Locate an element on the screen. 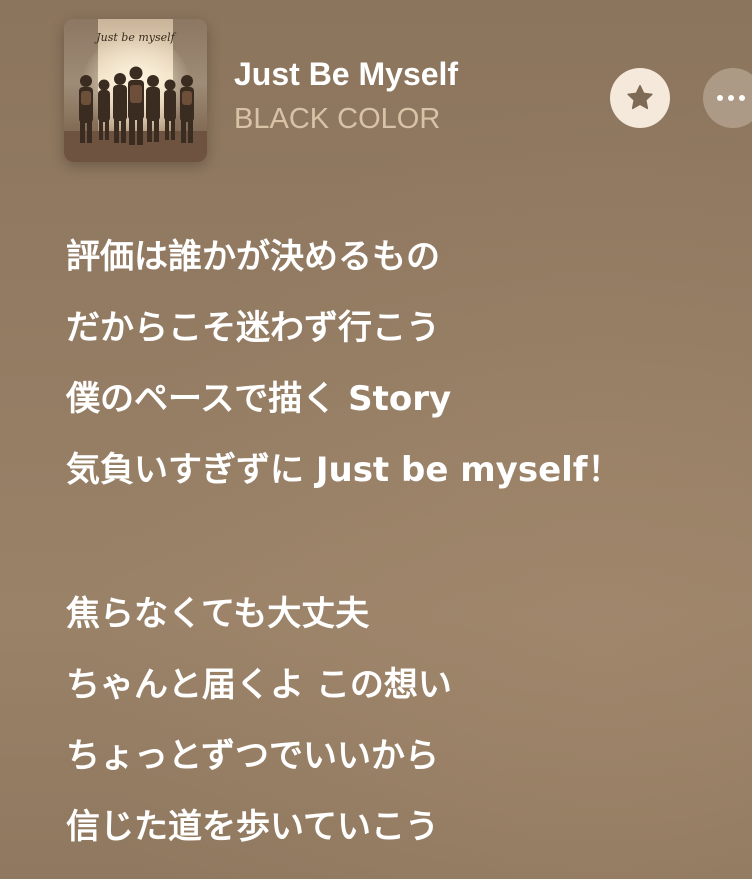 This screenshot has width=752, height=879. artist-name: BLACK COLOR is located at coordinates (337, 119).